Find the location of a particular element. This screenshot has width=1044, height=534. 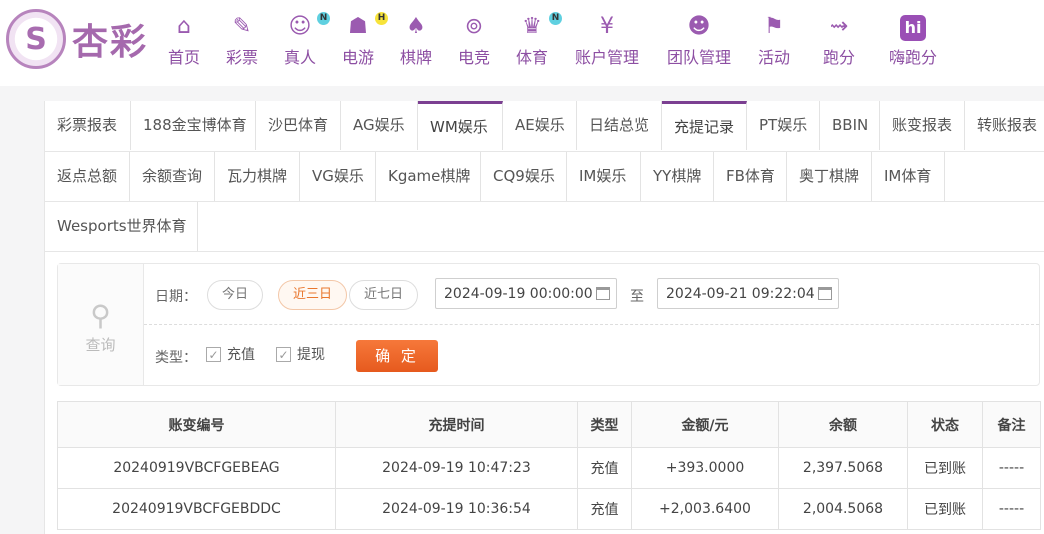

cards-icon: ♠ is located at coordinates (416, 26).